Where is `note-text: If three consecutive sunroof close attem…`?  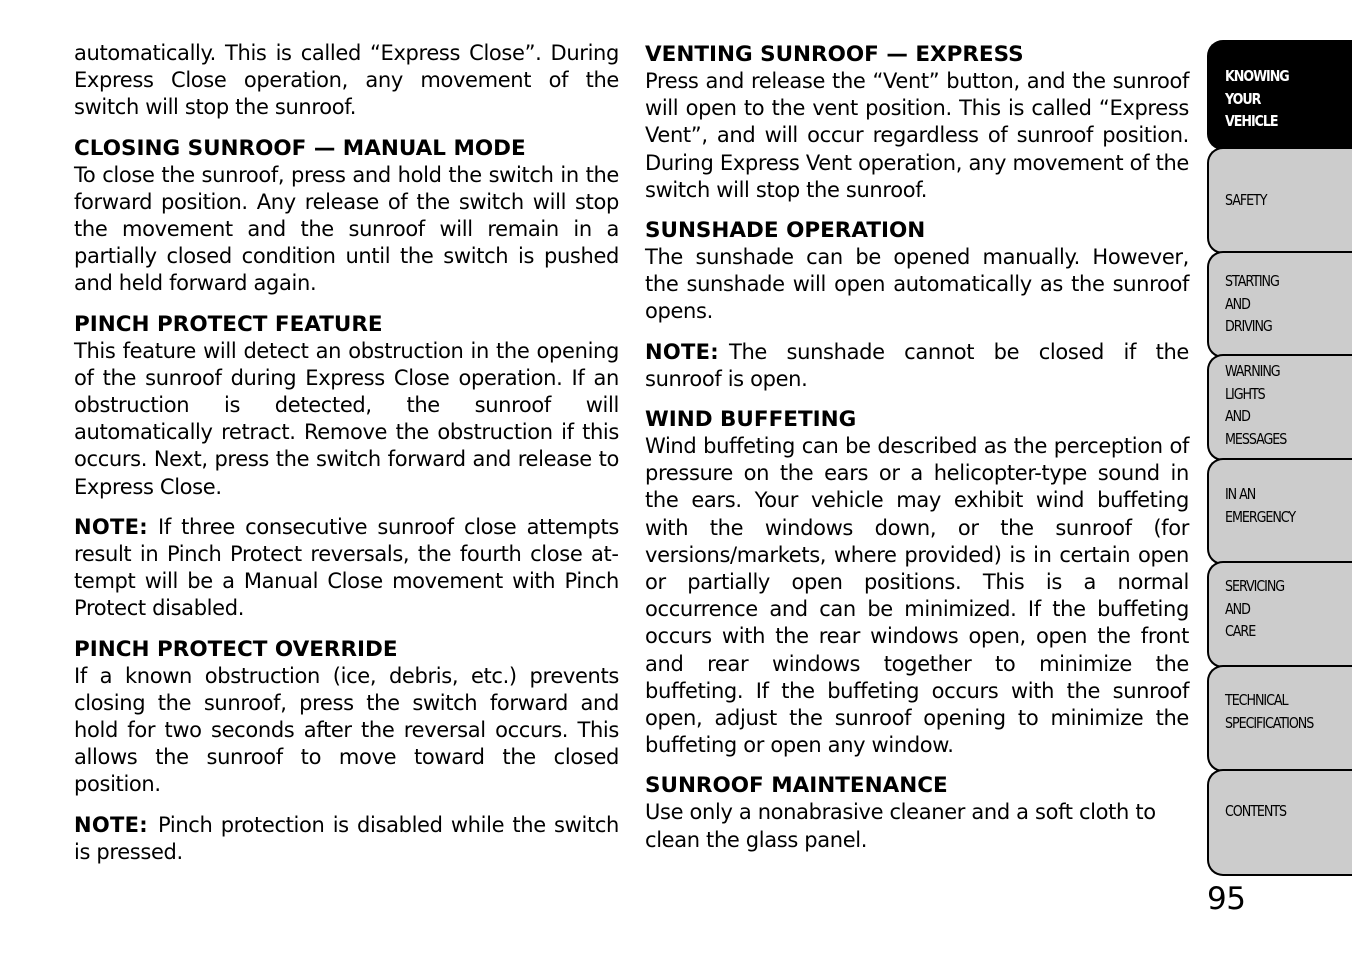
note-text: If three consecutive sunroof close attem… is located at coordinates (346, 567).